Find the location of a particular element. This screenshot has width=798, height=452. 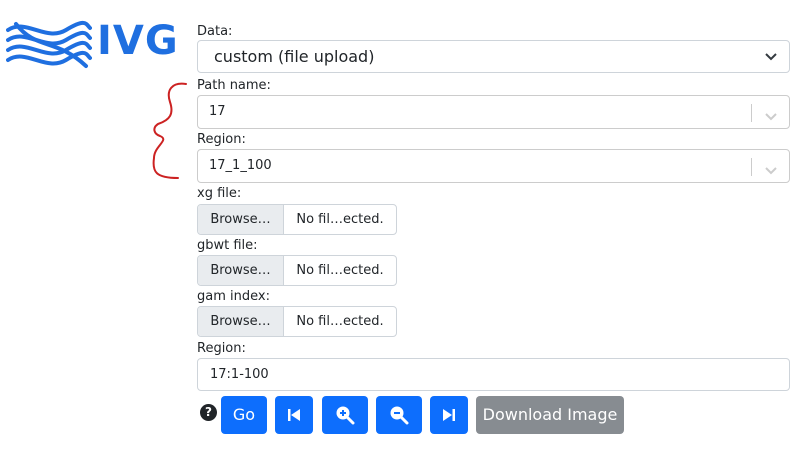

step-backward-icon is located at coordinates (294, 415).